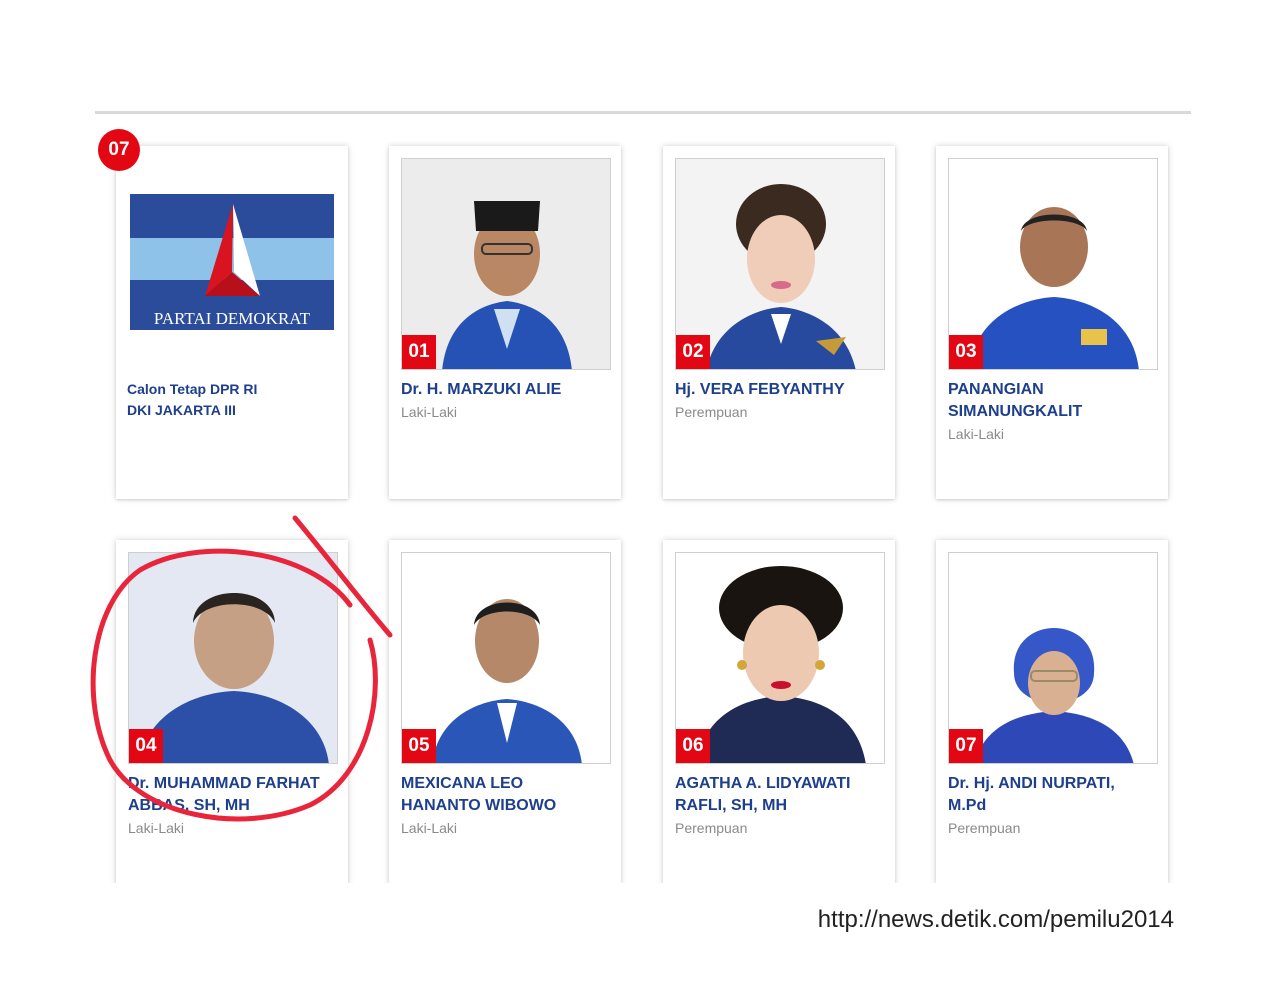  I want to click on name-line-1: AGATHA A. LIDYAWATI, so click(763, 783).